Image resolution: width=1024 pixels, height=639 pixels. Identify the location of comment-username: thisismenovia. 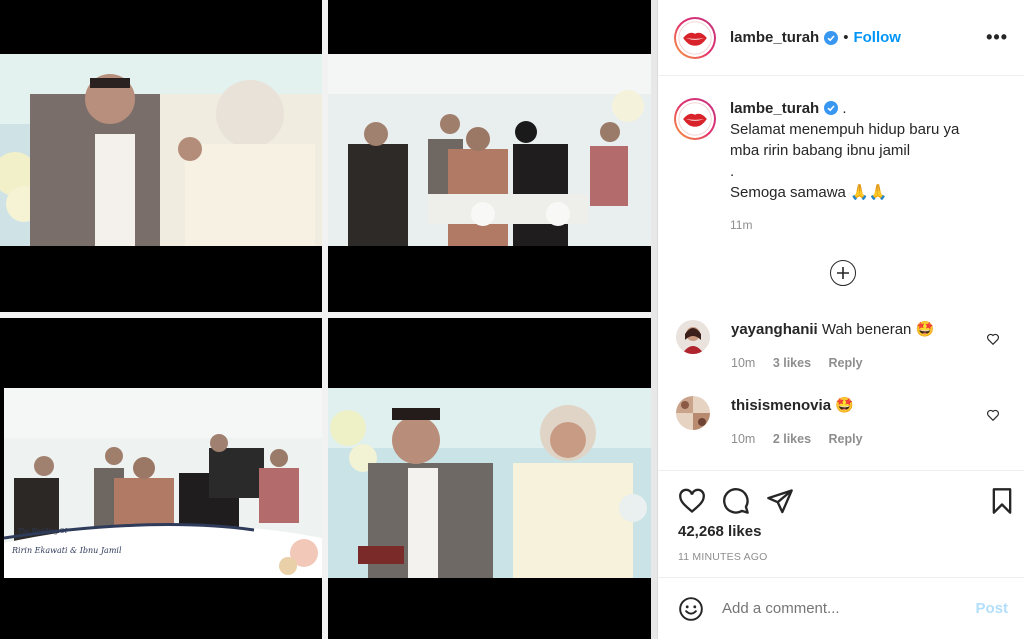
(781, 405).